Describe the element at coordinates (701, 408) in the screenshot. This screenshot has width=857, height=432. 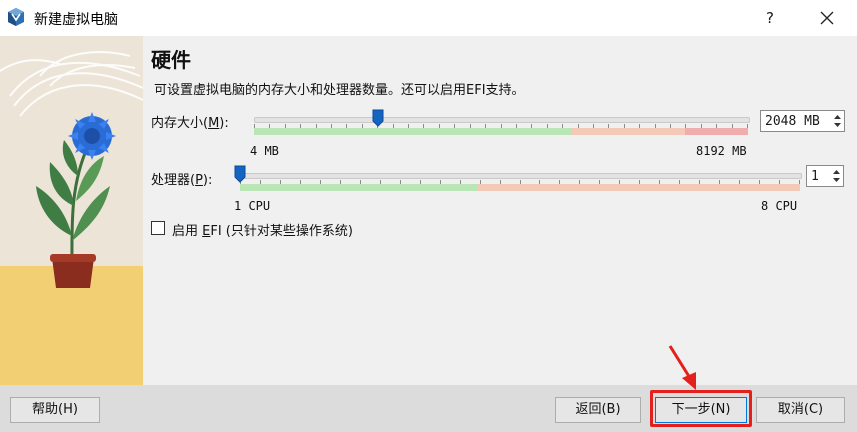
I see `annotation-highlight-box` at that location.